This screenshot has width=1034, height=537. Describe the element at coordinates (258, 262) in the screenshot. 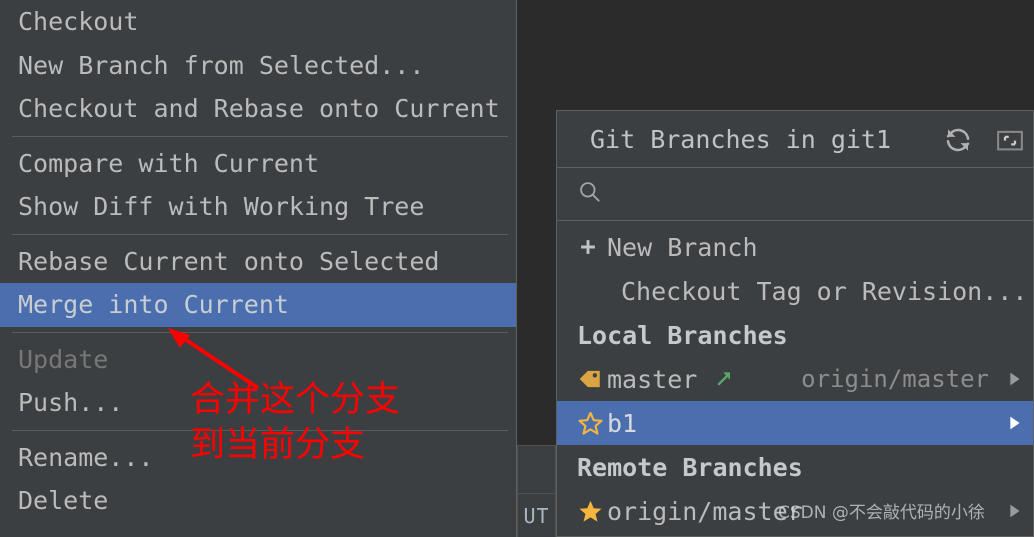

I see `menu-item-rebase-current-onto-selected: Rebase Current onto Selected` at that location.